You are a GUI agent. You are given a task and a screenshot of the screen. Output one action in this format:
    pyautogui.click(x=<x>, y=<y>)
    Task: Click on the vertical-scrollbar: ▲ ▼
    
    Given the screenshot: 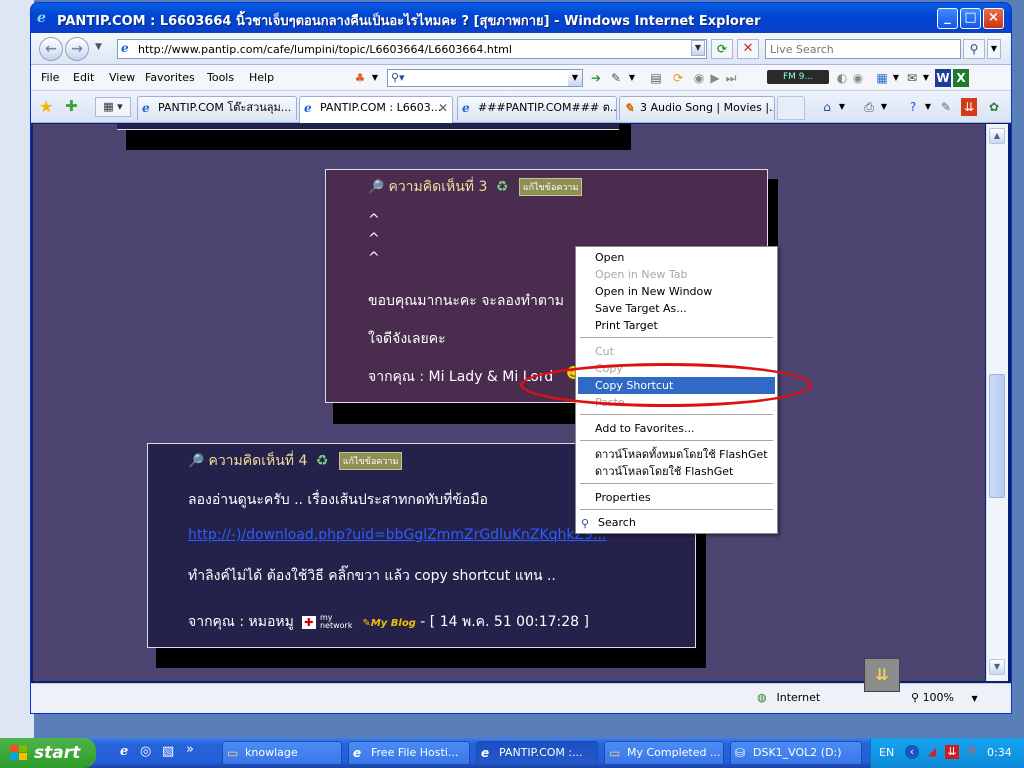 What is the action you would take?
    pyautogui.click(x=997, y=402)
    